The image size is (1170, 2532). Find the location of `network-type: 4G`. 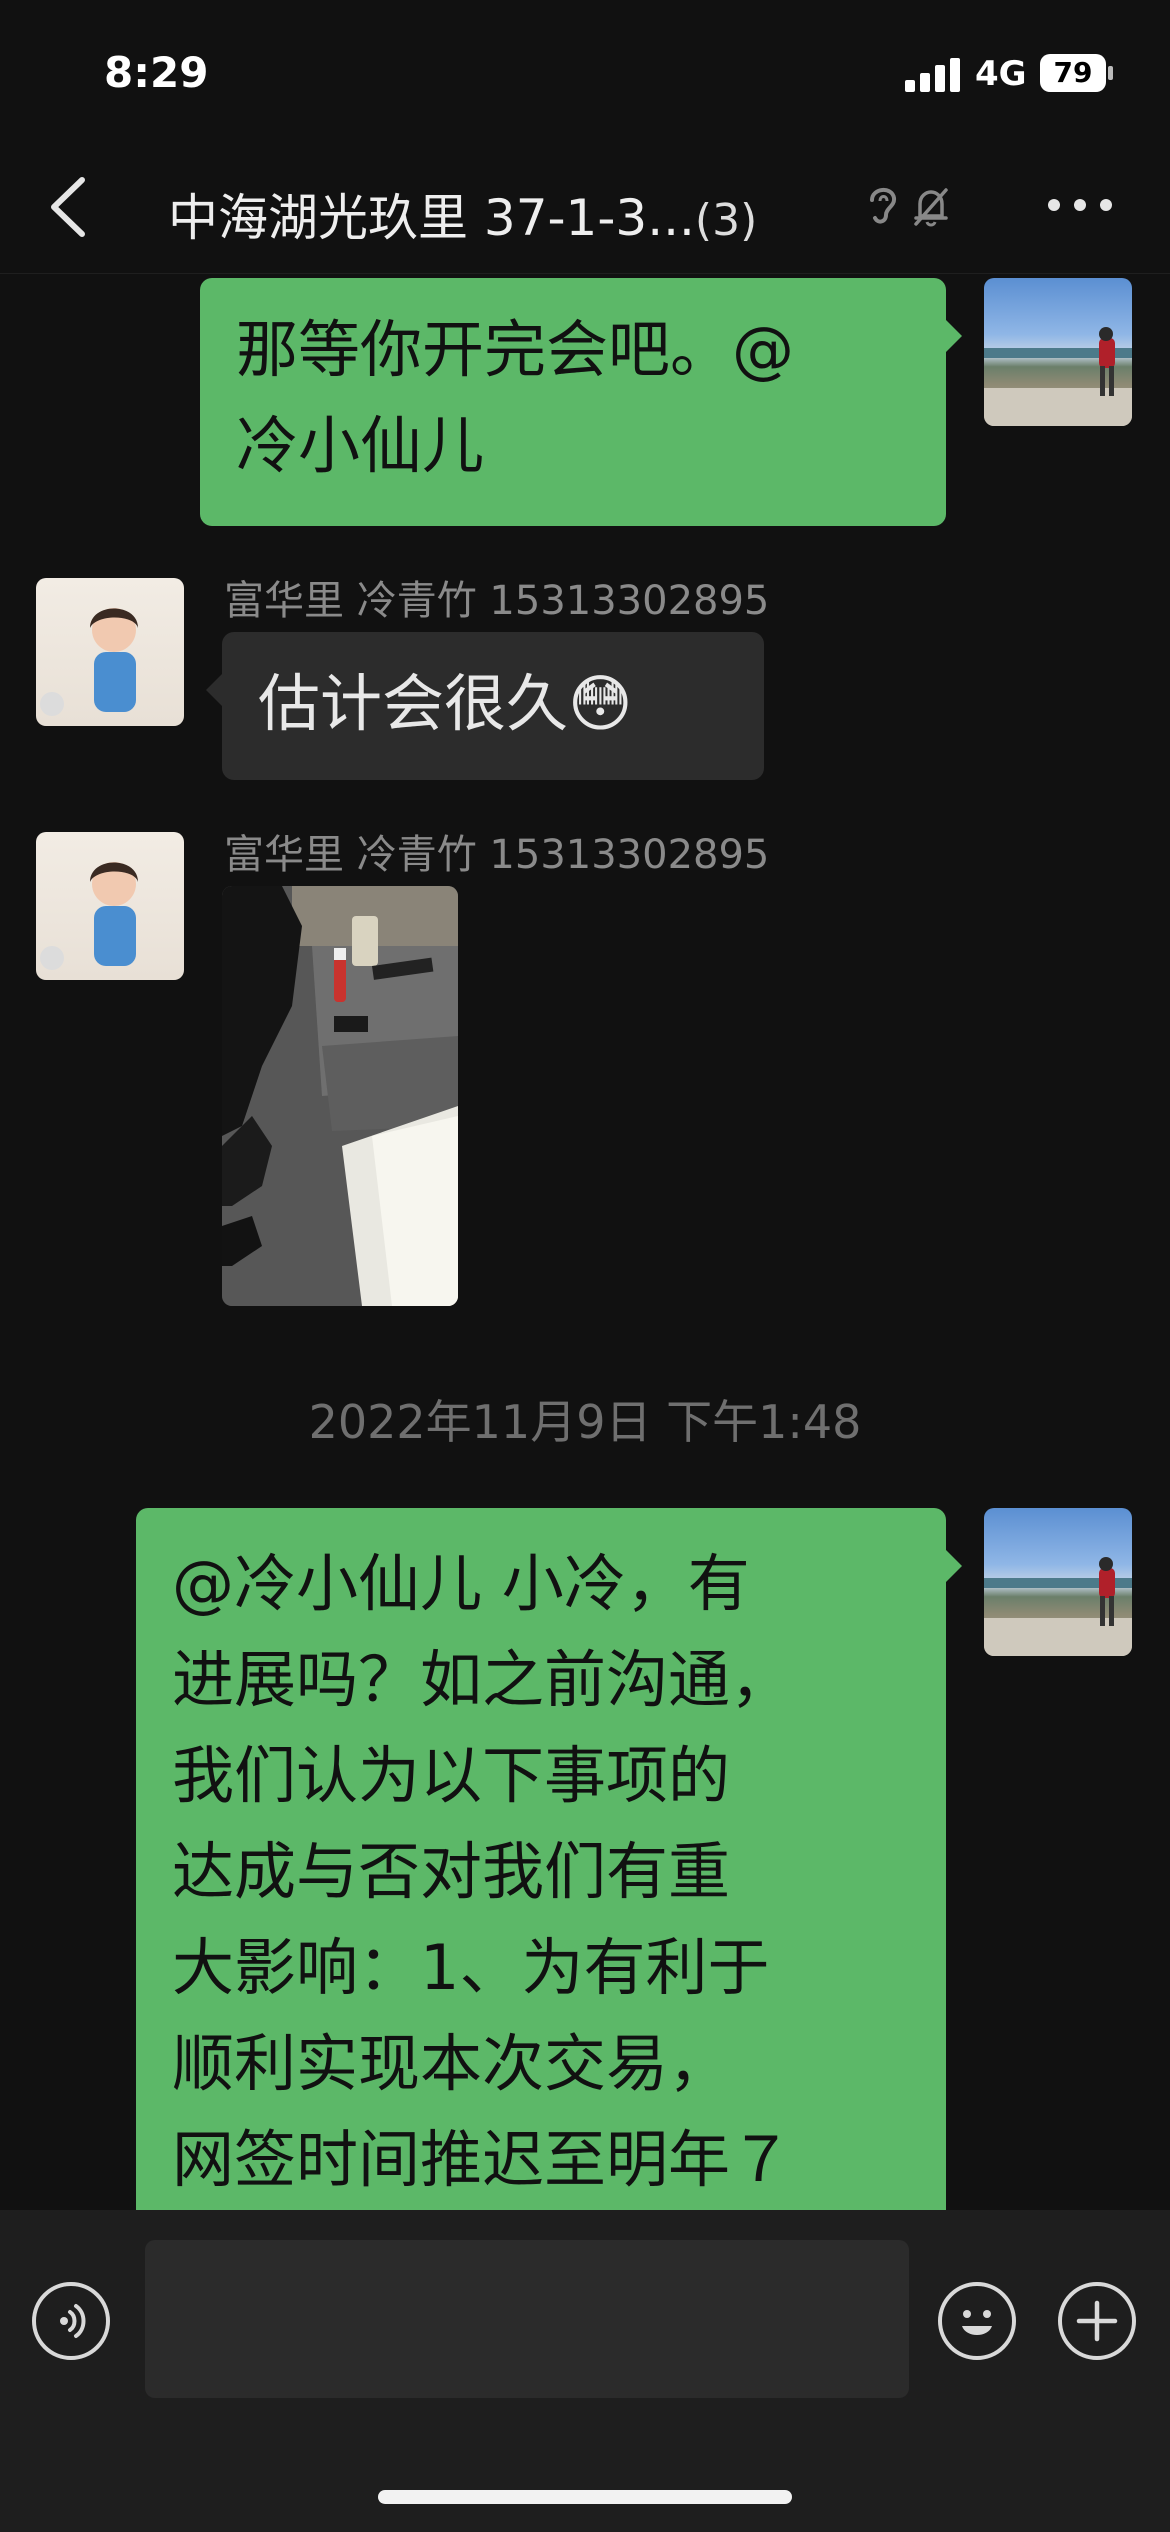

network-type: 4G is located at coordinates (1001, 74).